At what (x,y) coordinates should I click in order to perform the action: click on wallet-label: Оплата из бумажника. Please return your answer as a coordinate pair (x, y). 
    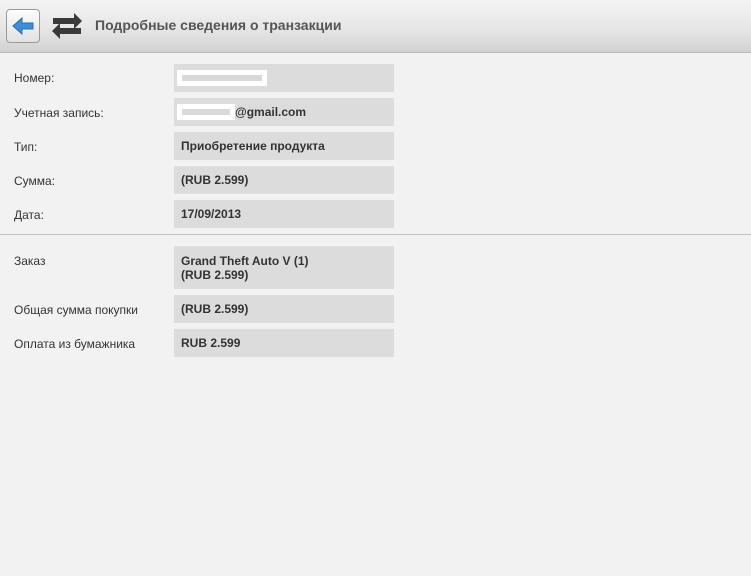
    Looking at the image, I should click on (75, 344).